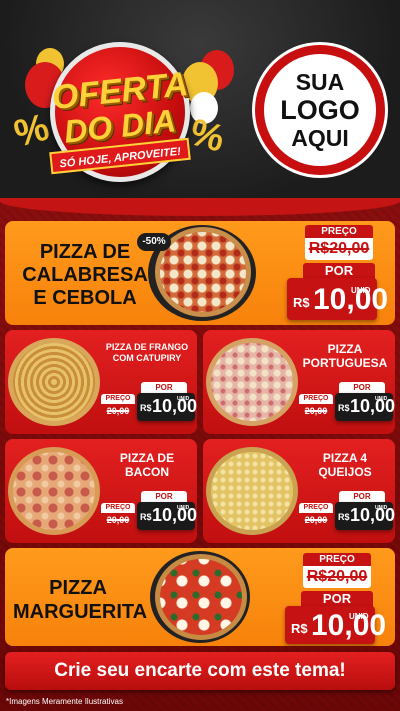  Describe the element at coordinates (154, 242) in the screenshot. I see `discount-badge: -50%` at that location.